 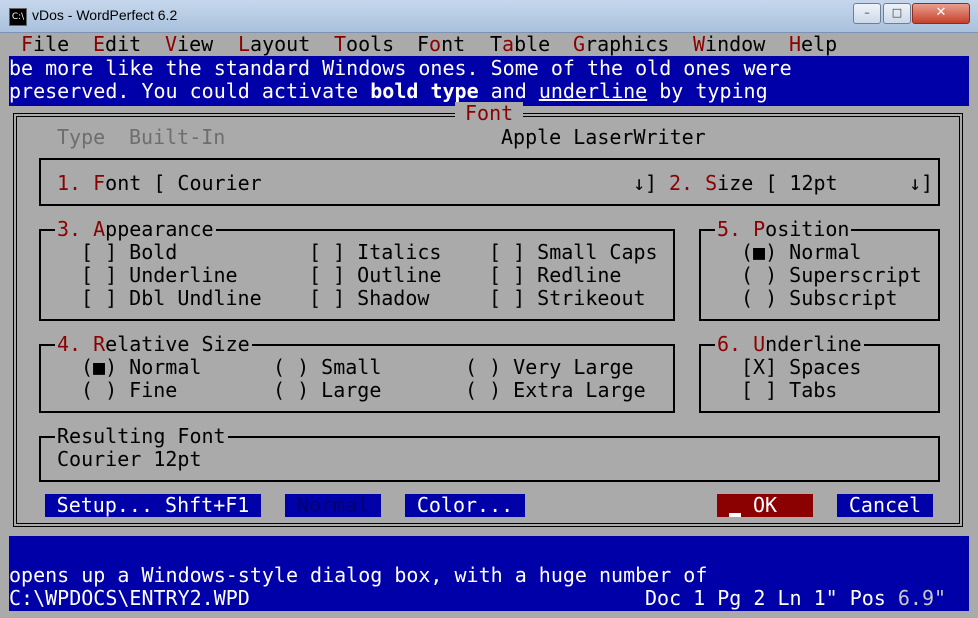 What do you see at coordinates (81, 137) in the screenshot?
I see `type-label: Type` at bounding box center [81, 137].